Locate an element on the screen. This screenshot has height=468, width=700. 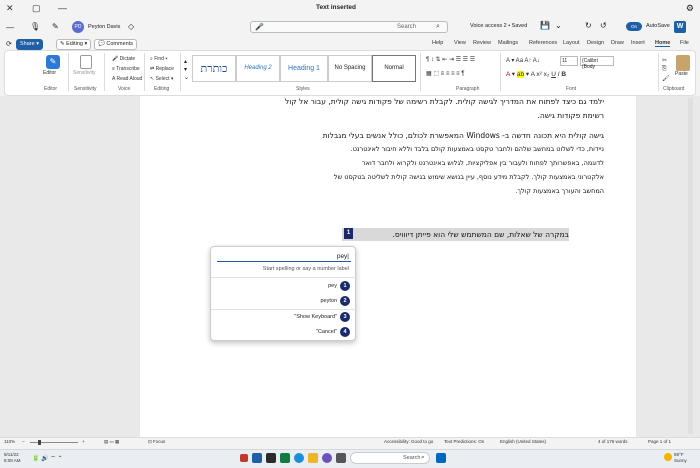
spelling-input: pey| is located at coordinates (284, 256).